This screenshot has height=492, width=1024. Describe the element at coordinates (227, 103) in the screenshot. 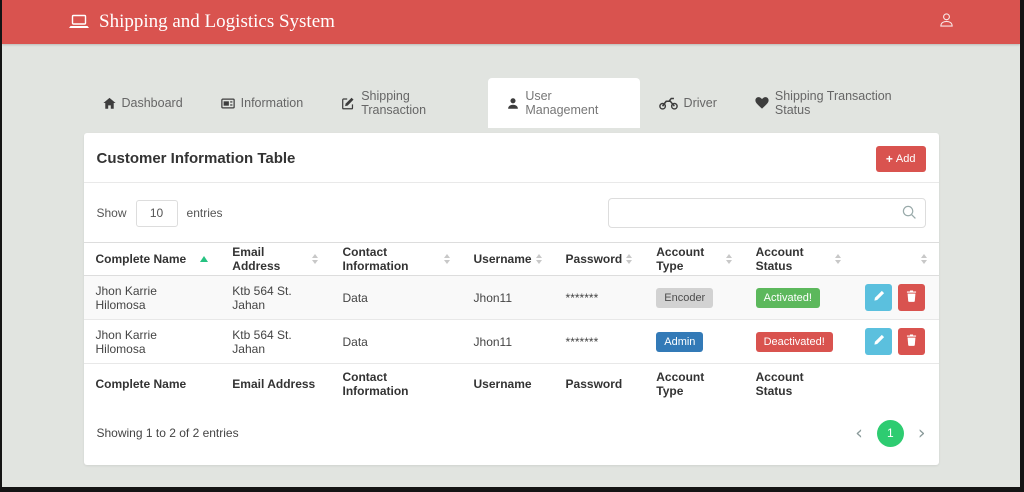

I see `newspaper-icon` at that location.